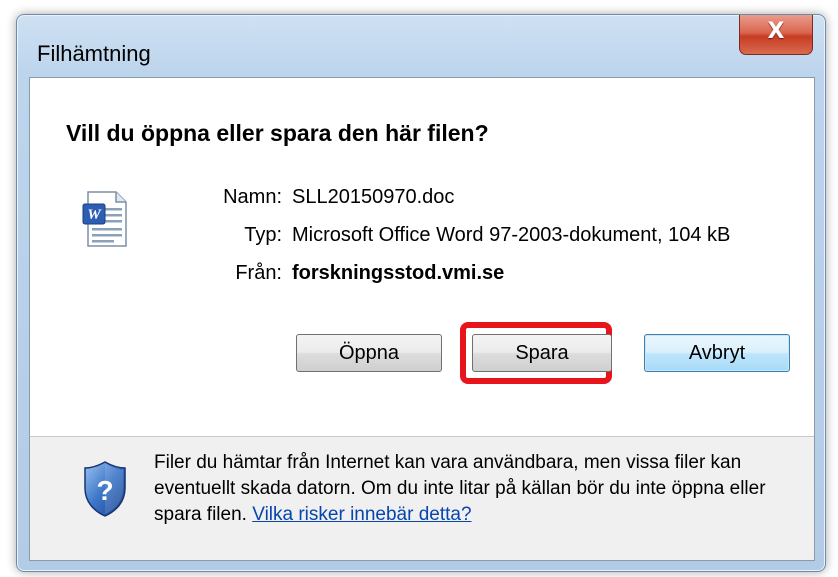 The width and height of the screenshot is (838, 577). Describe the element at coordinates (373, 197) in the screenshot. I see `file-name-value: SLL20150970.doc` at that location.